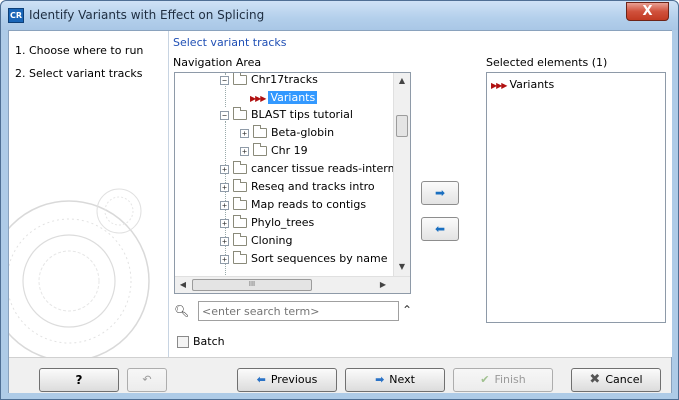  Describe the element at coordinates (331, 168) in the screenshot. I see `tree-item-label: cancer tissue reads-intermec` at that location.